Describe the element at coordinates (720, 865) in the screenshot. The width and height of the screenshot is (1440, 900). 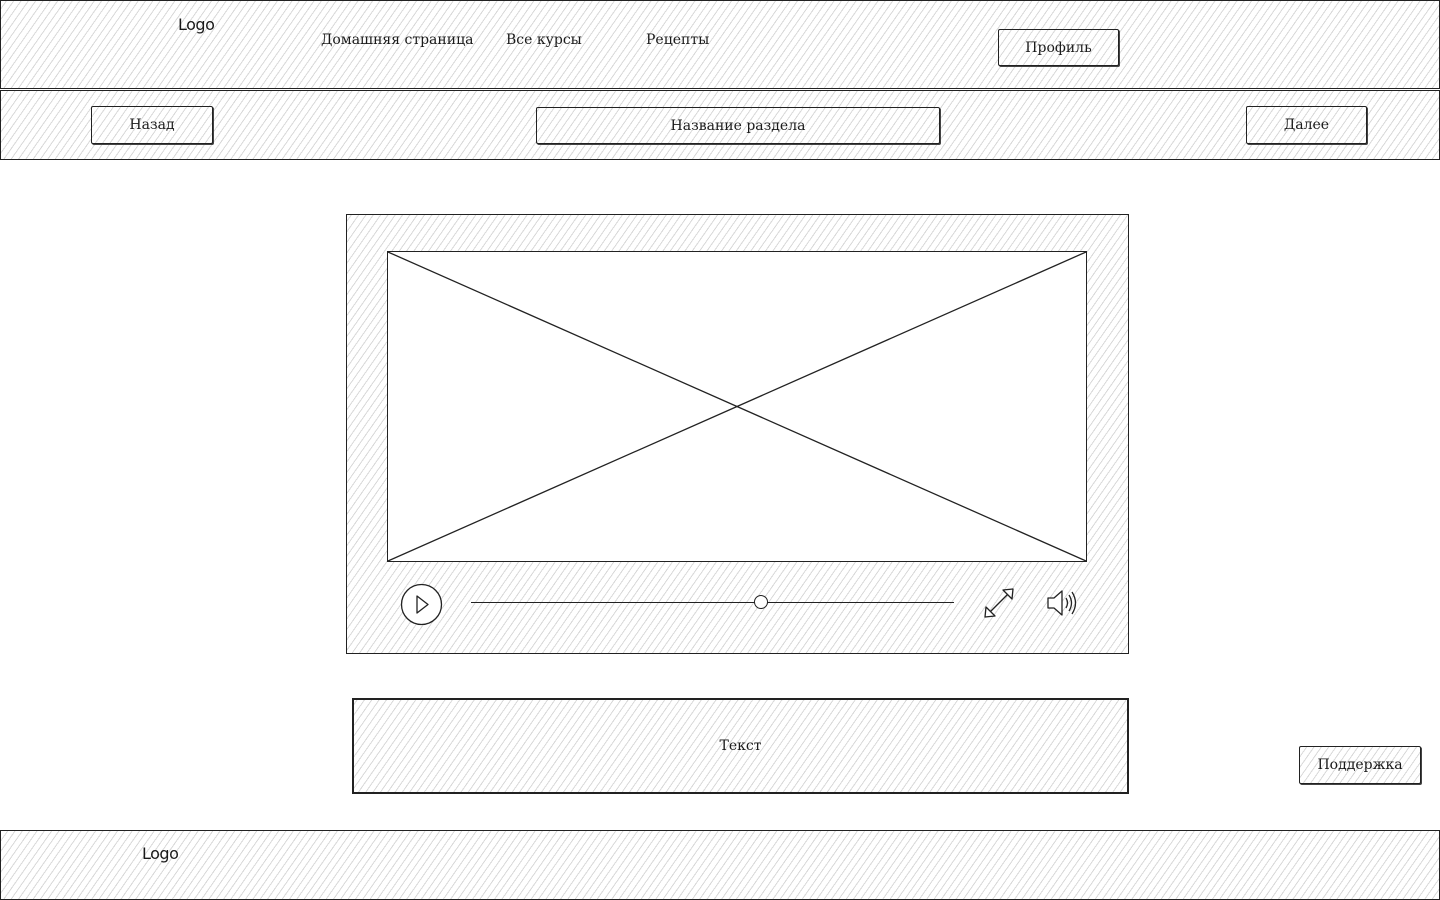
I see `footer: Logo` at that location.